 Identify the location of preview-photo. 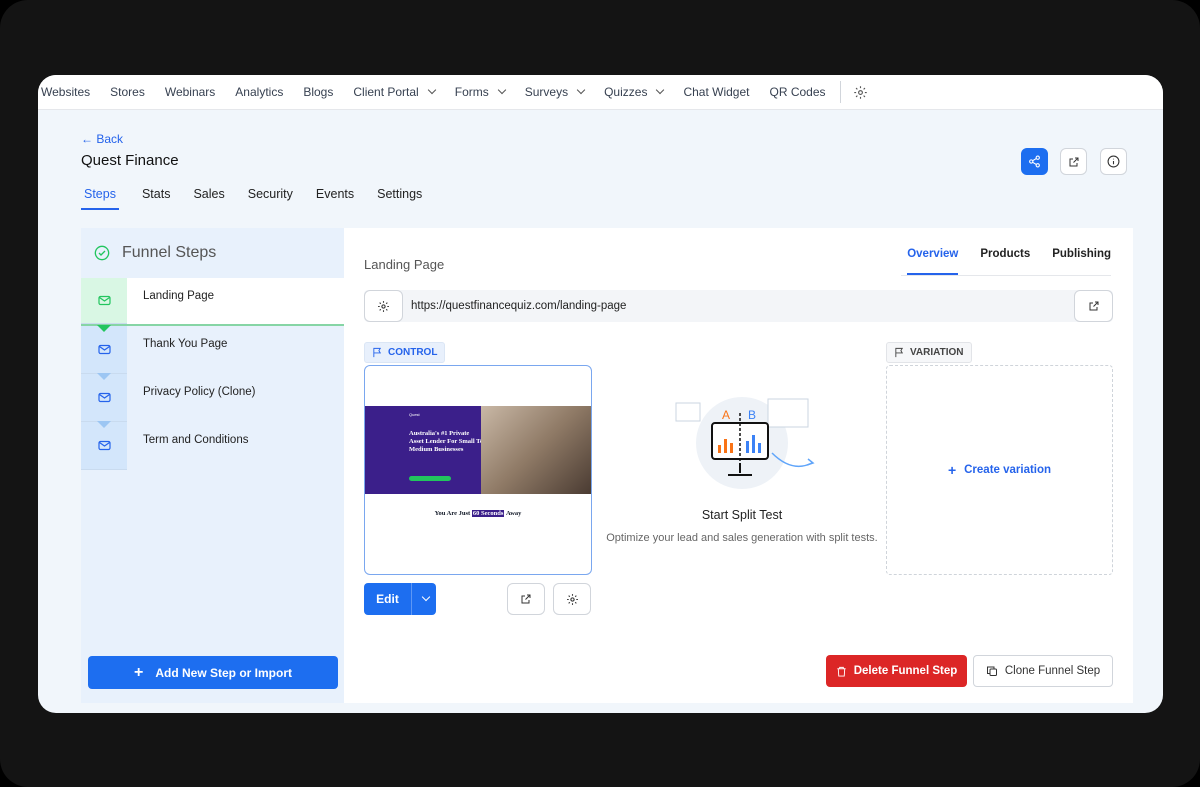
(536, 450).